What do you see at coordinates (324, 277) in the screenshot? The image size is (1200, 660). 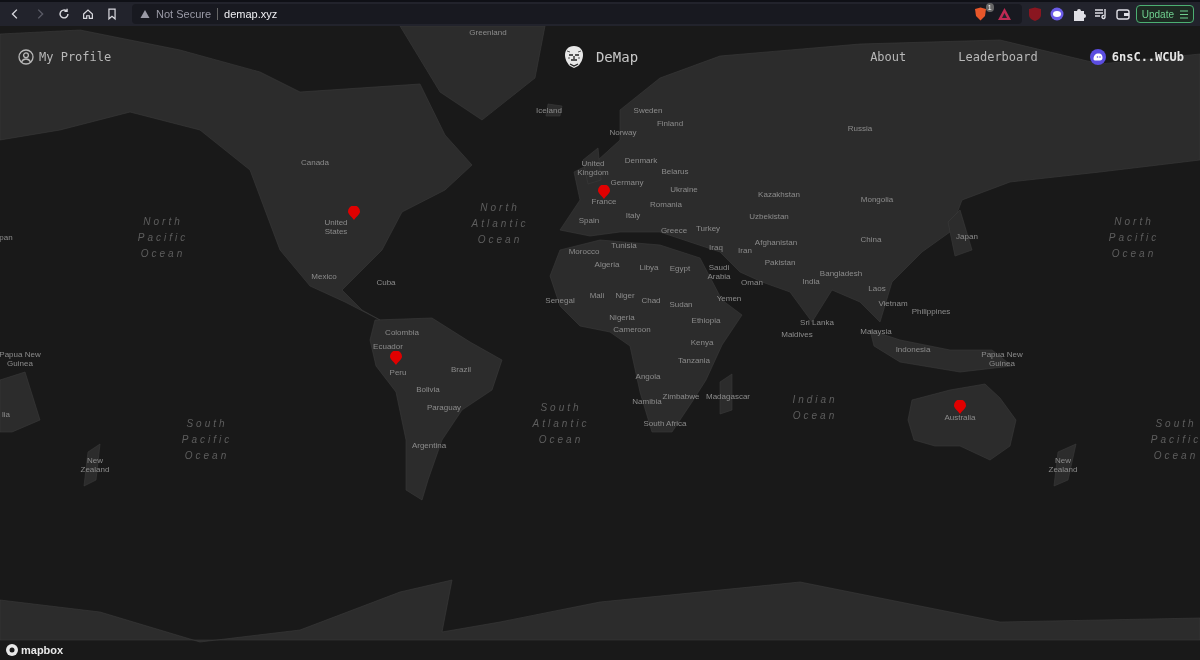 I see `country-label: Mexico` at bounding box center [324, 277].